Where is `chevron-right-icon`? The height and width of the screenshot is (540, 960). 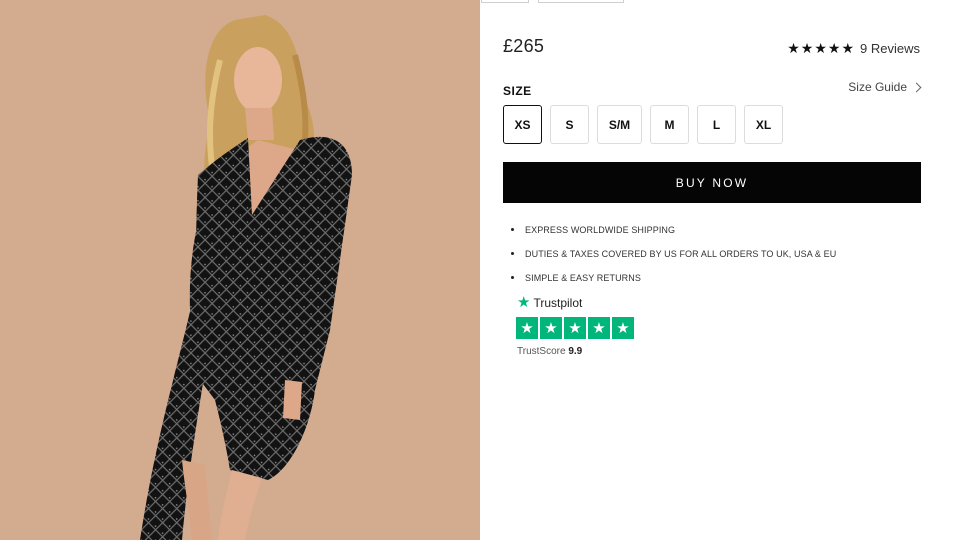
chevron-right-icon is located at coordinates (916, 87).